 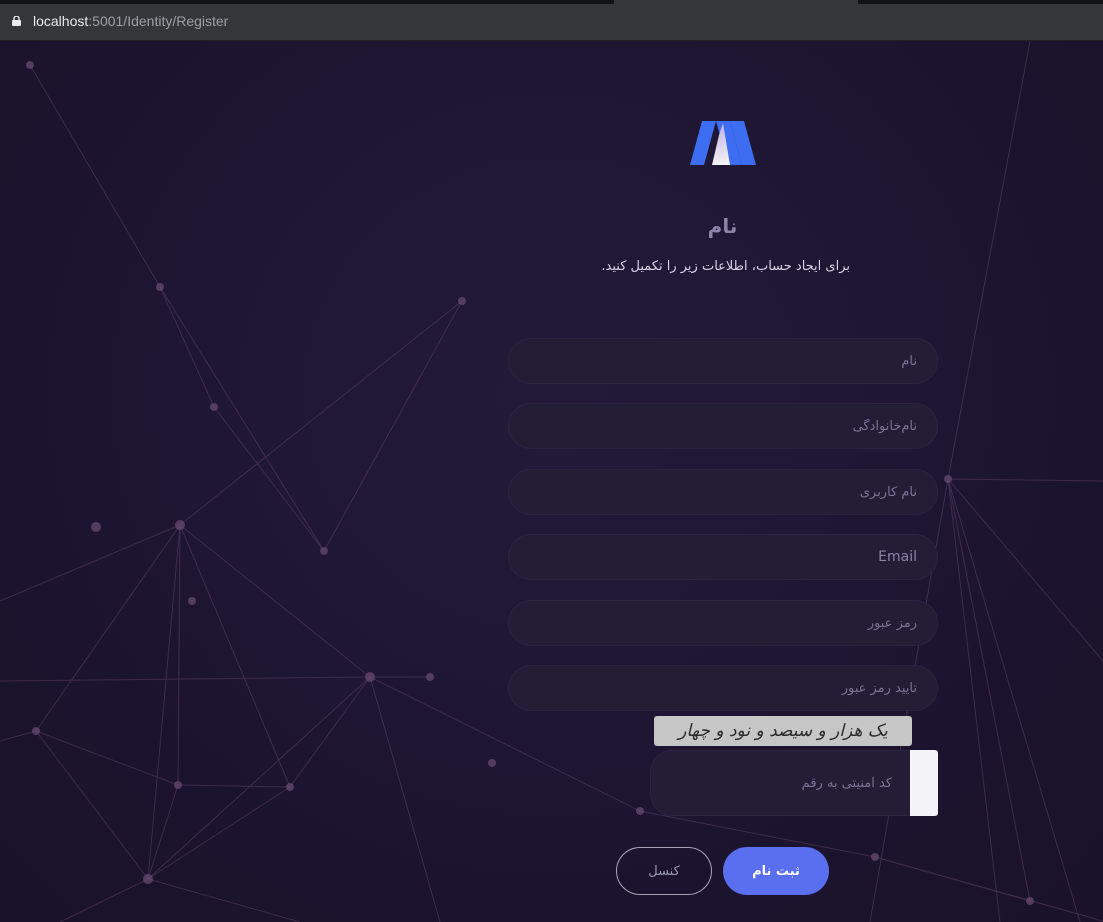 I want to click on lock-icon, so click(x=16, y=21).